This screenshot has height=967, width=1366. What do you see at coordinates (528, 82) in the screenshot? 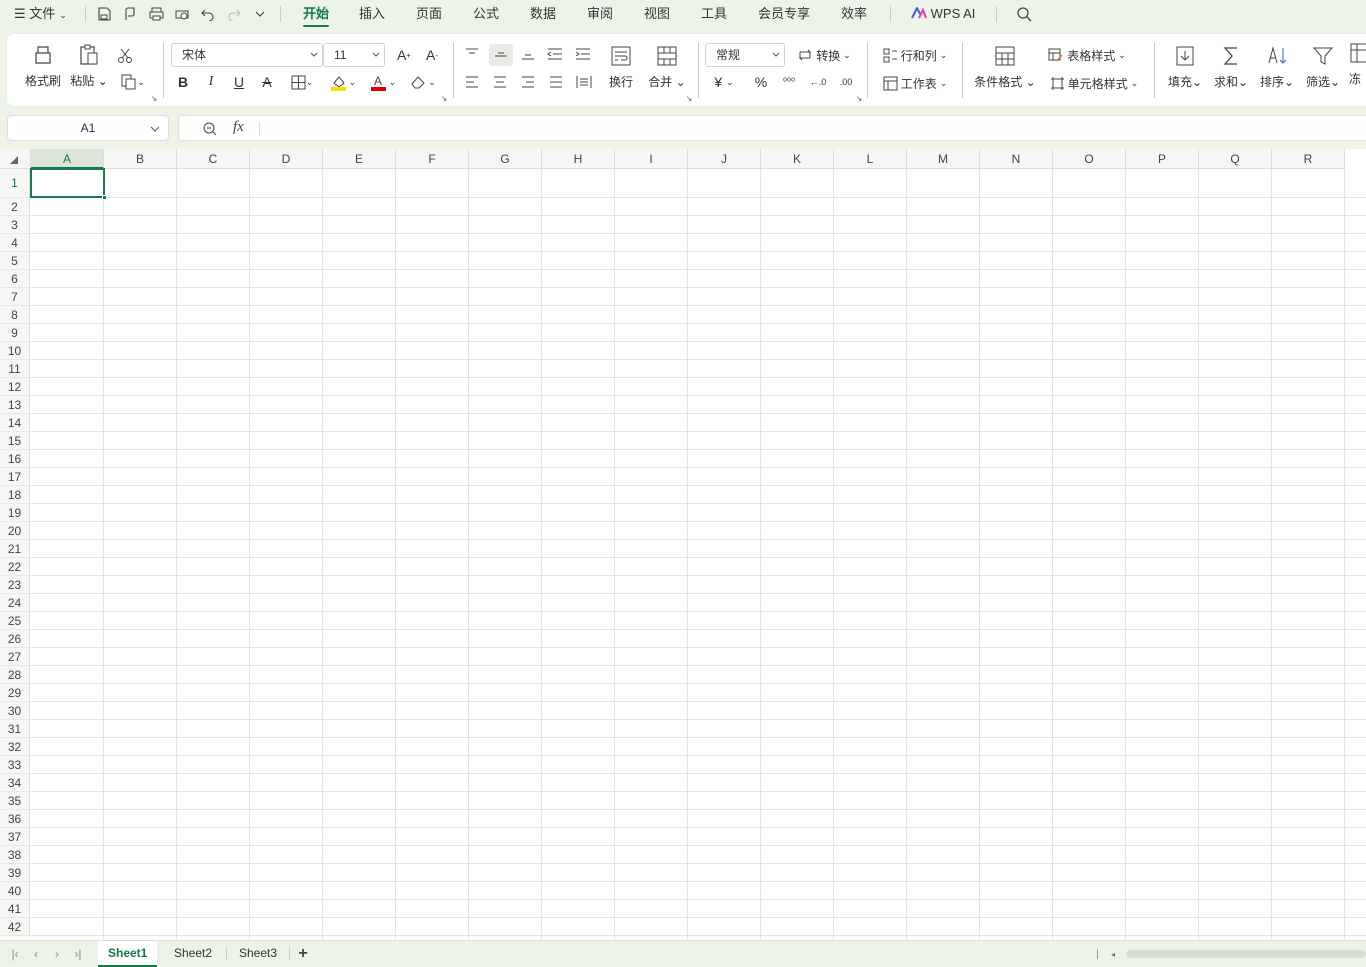
I see `align-right-icon` at bounding box center [528, 82].